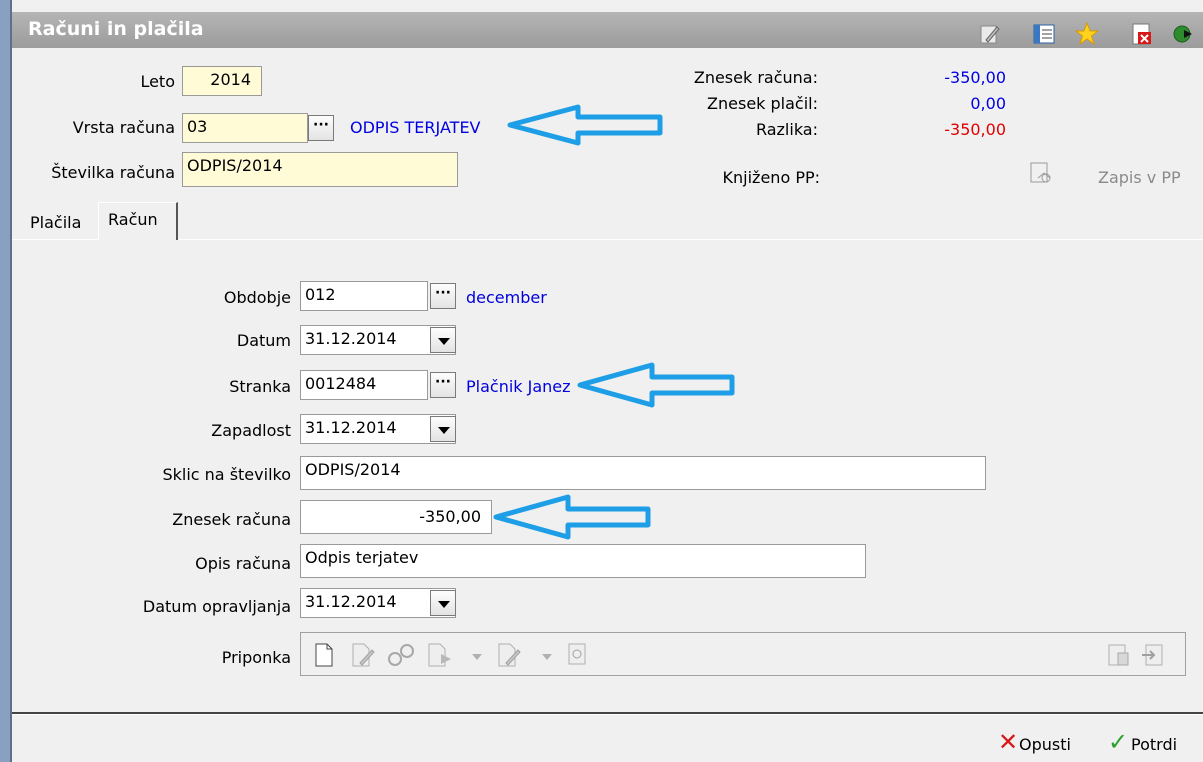  What do you see at coordinates (116, 29) in the screenshot?
I see `window-title: Računi in plačila` at bounding box center [116, 29].